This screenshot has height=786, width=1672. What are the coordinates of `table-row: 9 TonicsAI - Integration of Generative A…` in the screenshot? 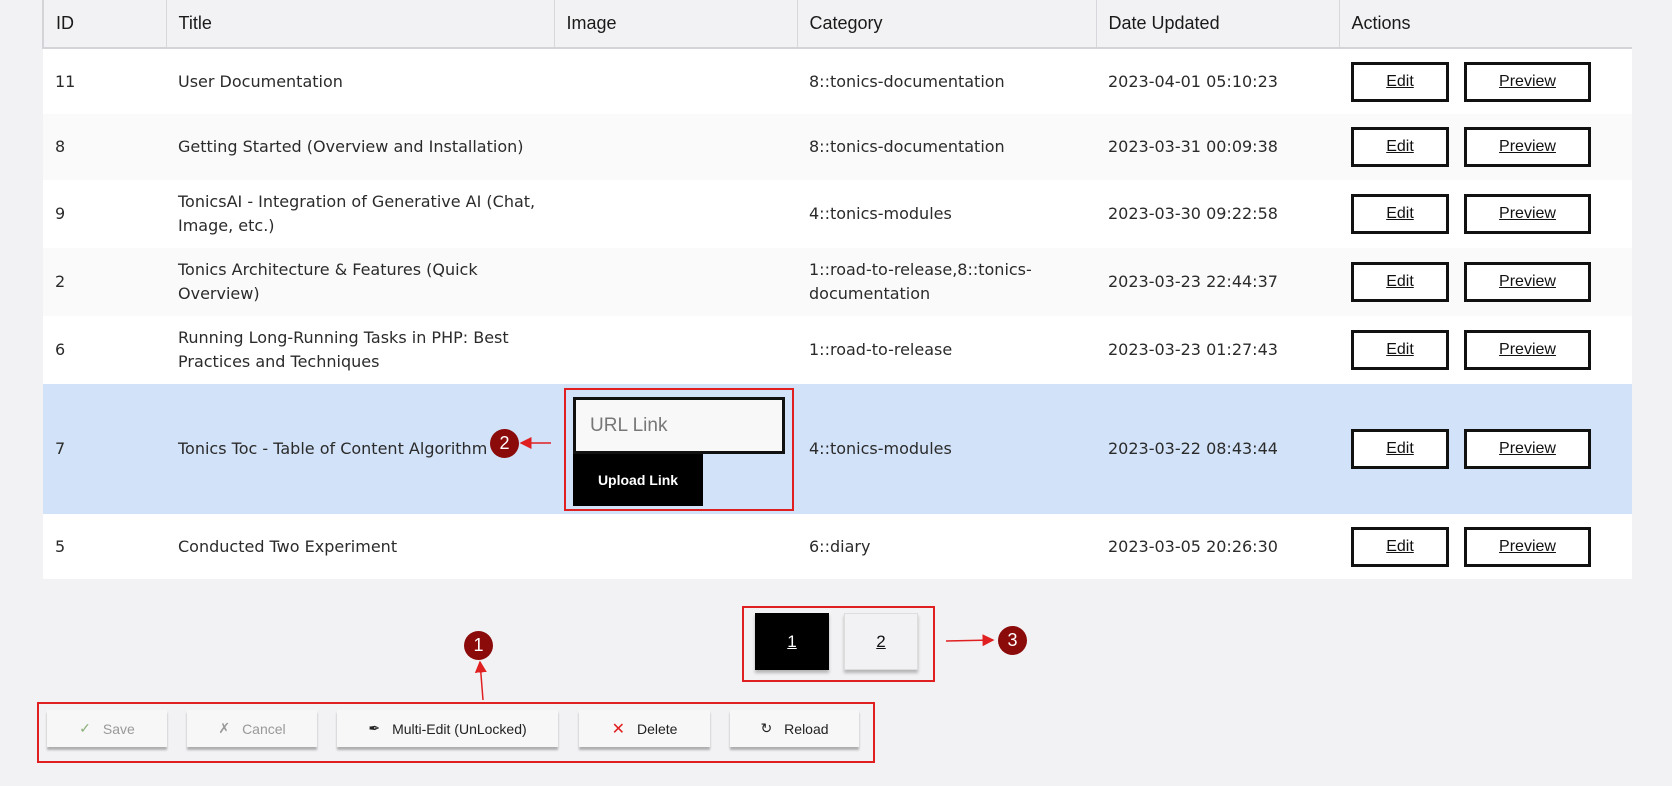 It's located at (837, 214).